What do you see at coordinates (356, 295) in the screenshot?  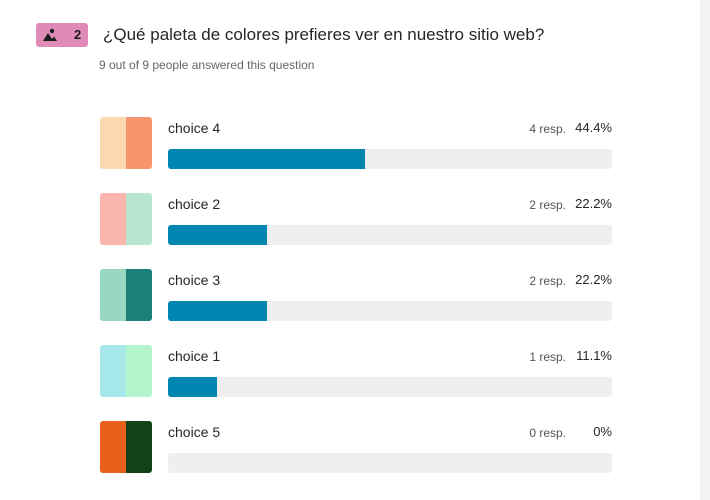 I see `option-row: choice 3 2 resp. 22.2%` at bounding box center [356, 295].